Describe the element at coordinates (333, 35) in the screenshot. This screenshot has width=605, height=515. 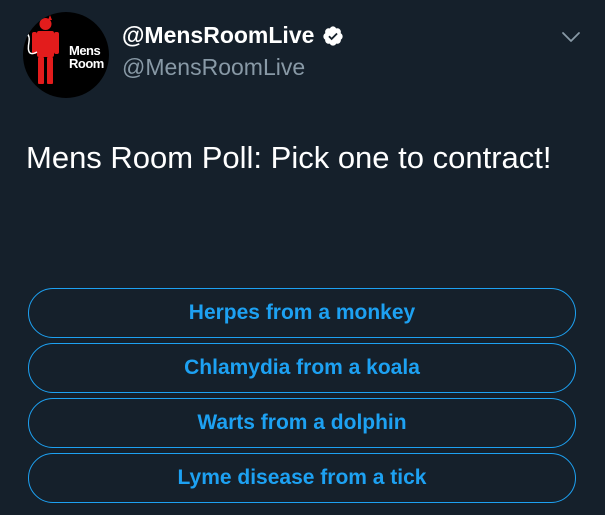
I see `verified-badge-icon` at that location.